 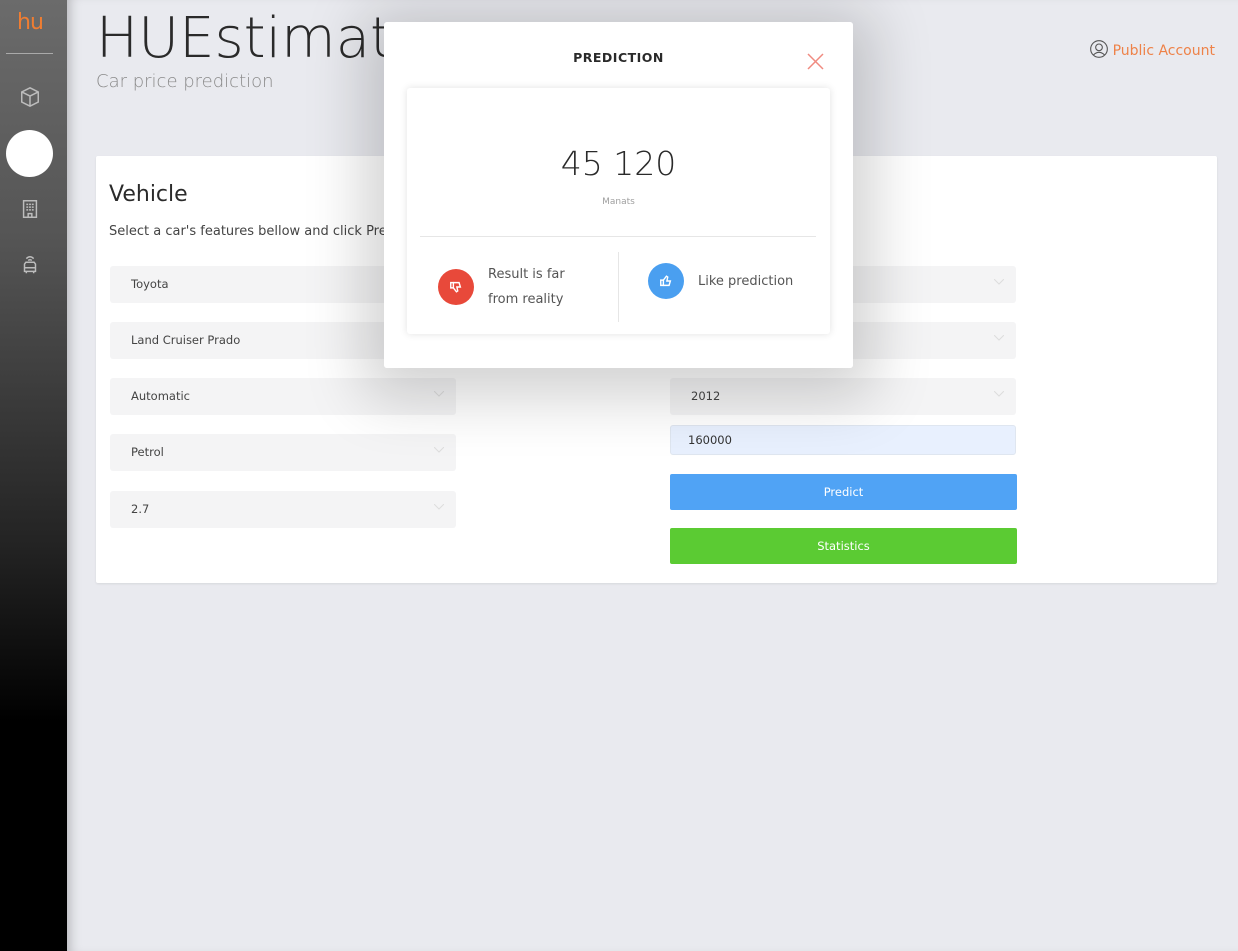 What do you see at coordinates (283, 509) in the screenshot?
I see `engine-select: 2.7` at bounding box center [283, 509].